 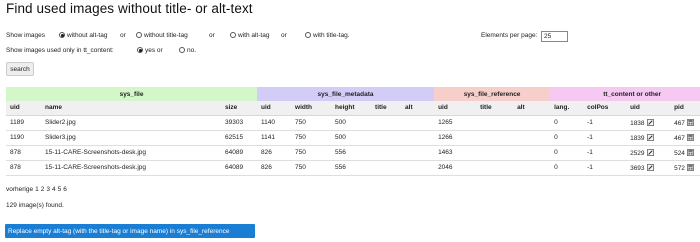 What do you see at coordinates (679, 153) in the screenshot?
I see `table-cell: 524` at bounding box center [679, 153].